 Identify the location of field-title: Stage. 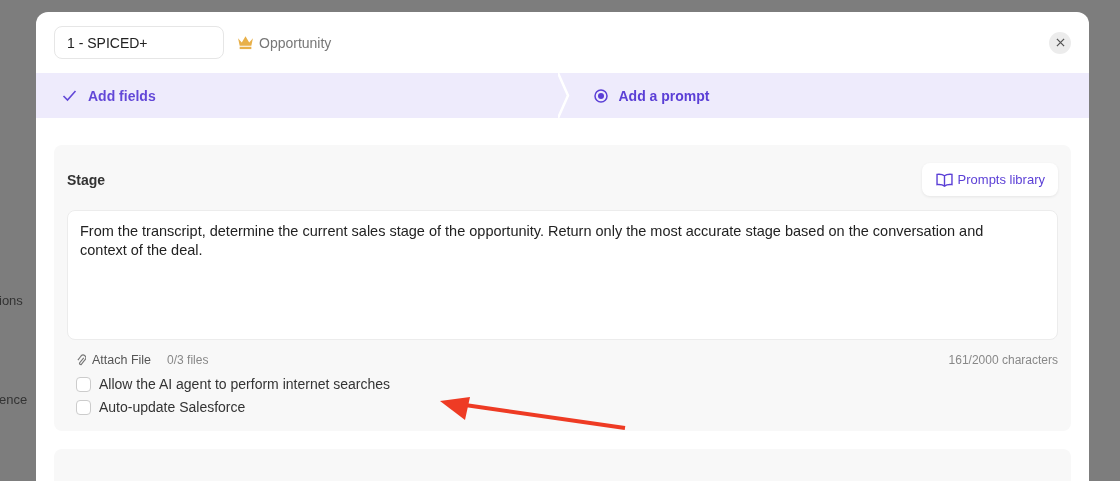
(86, 179).